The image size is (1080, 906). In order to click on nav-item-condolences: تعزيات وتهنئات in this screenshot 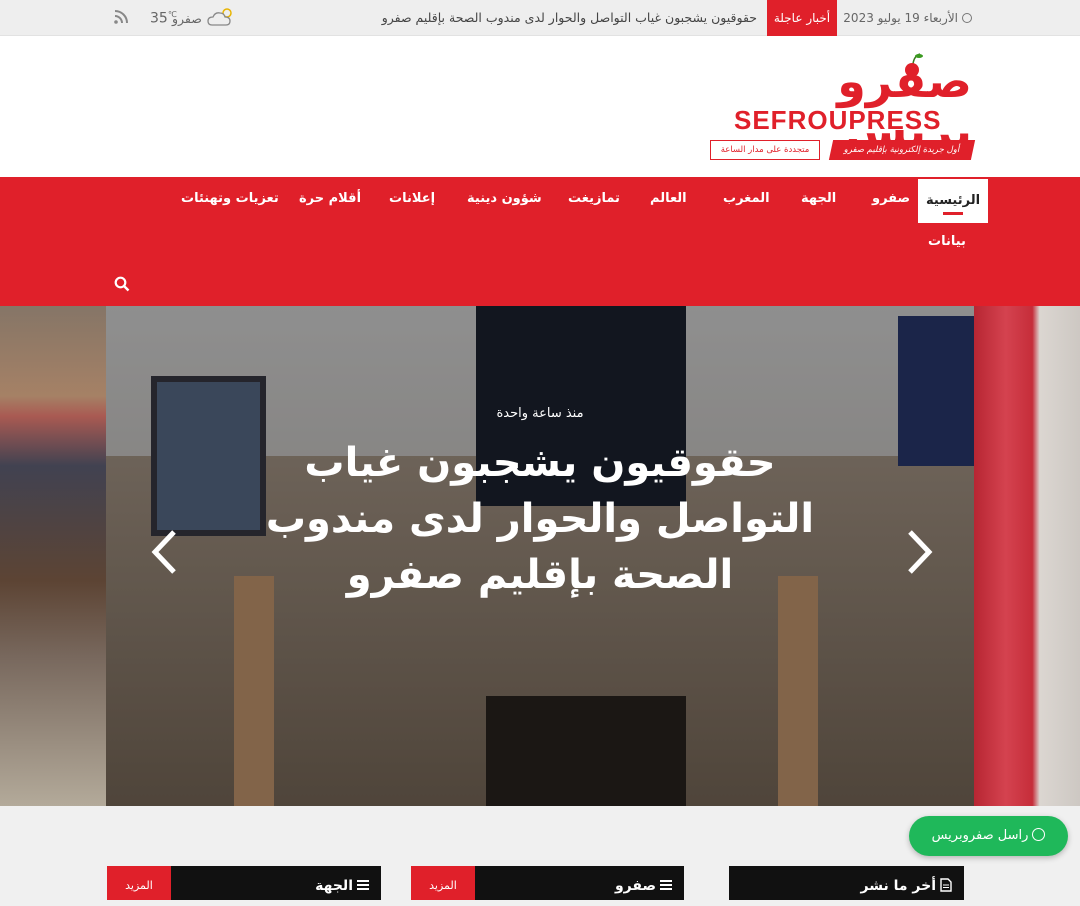, I will do `click(230, 199)`.